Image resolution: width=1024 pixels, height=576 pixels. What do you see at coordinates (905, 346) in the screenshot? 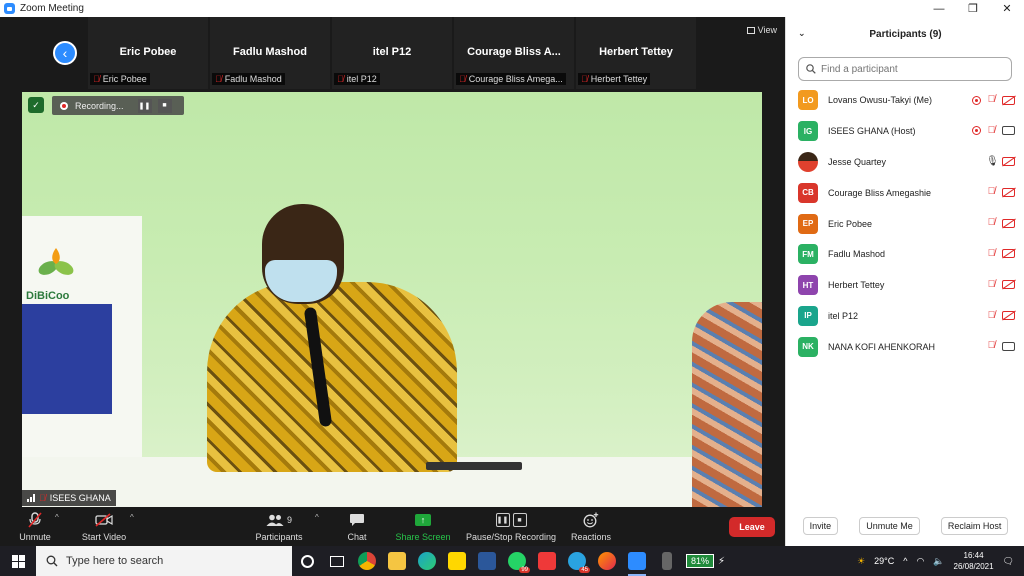
I see `participant-row: NK NANA KOFI AHENKORAH 🎙̸` at bounding box center [905, 346].